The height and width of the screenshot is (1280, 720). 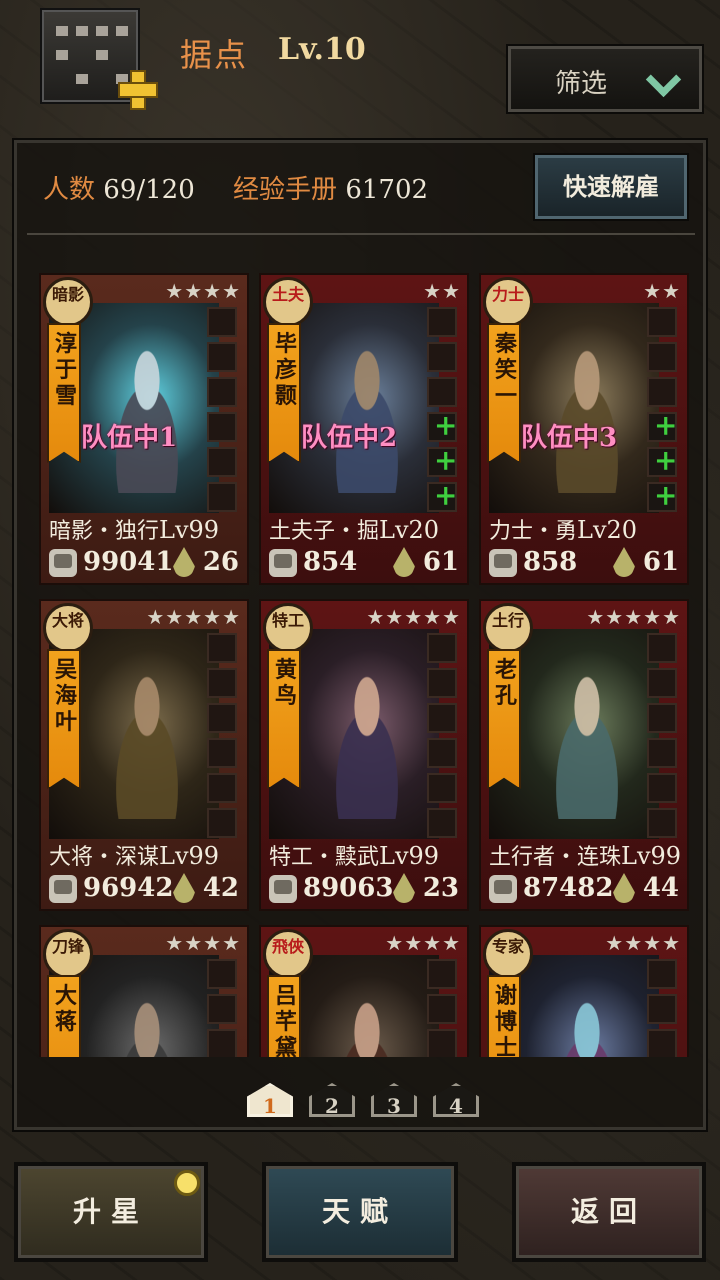 I want to click on quick-dismiss-button: 快速解雇, so click(x=611, y=187).